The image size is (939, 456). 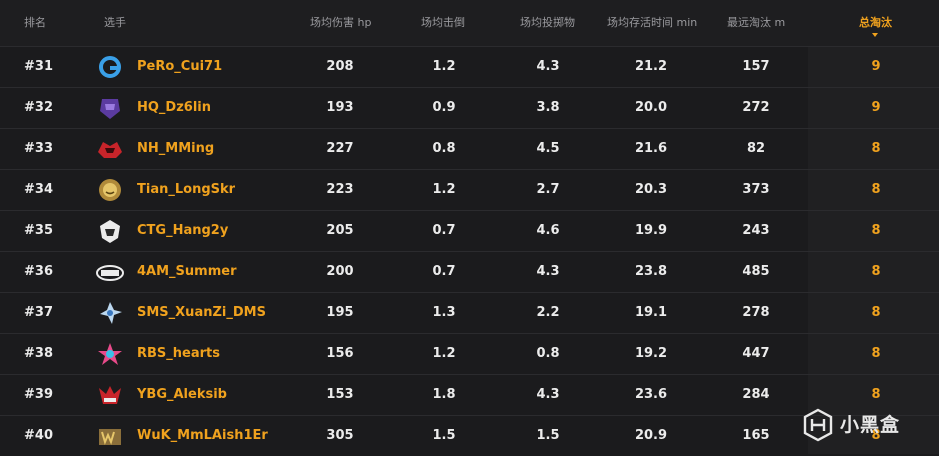 I want to click on header-rank: 排名, so click(x=35, y=23).